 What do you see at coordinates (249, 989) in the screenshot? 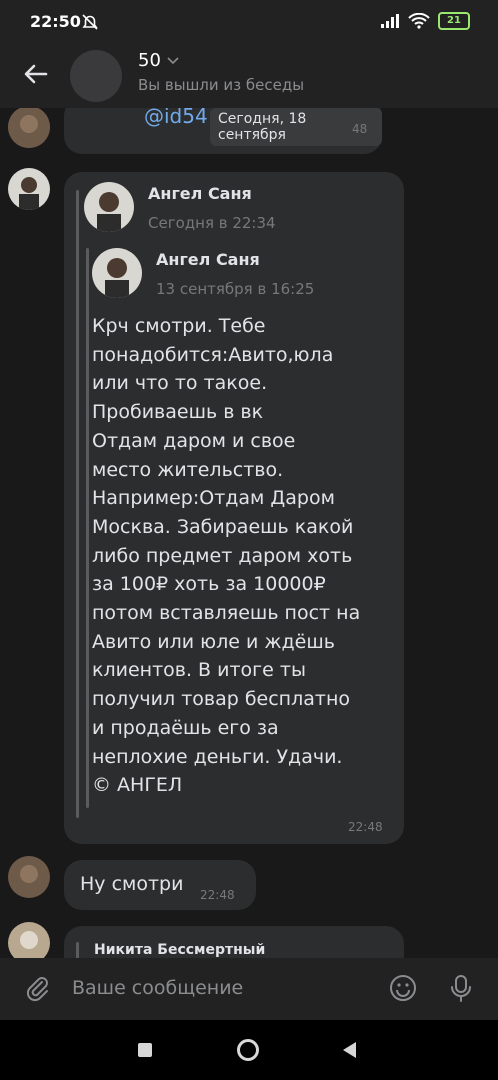
I see `message-input-bar: Ваше сообщение` at bounding box center [249, 989].